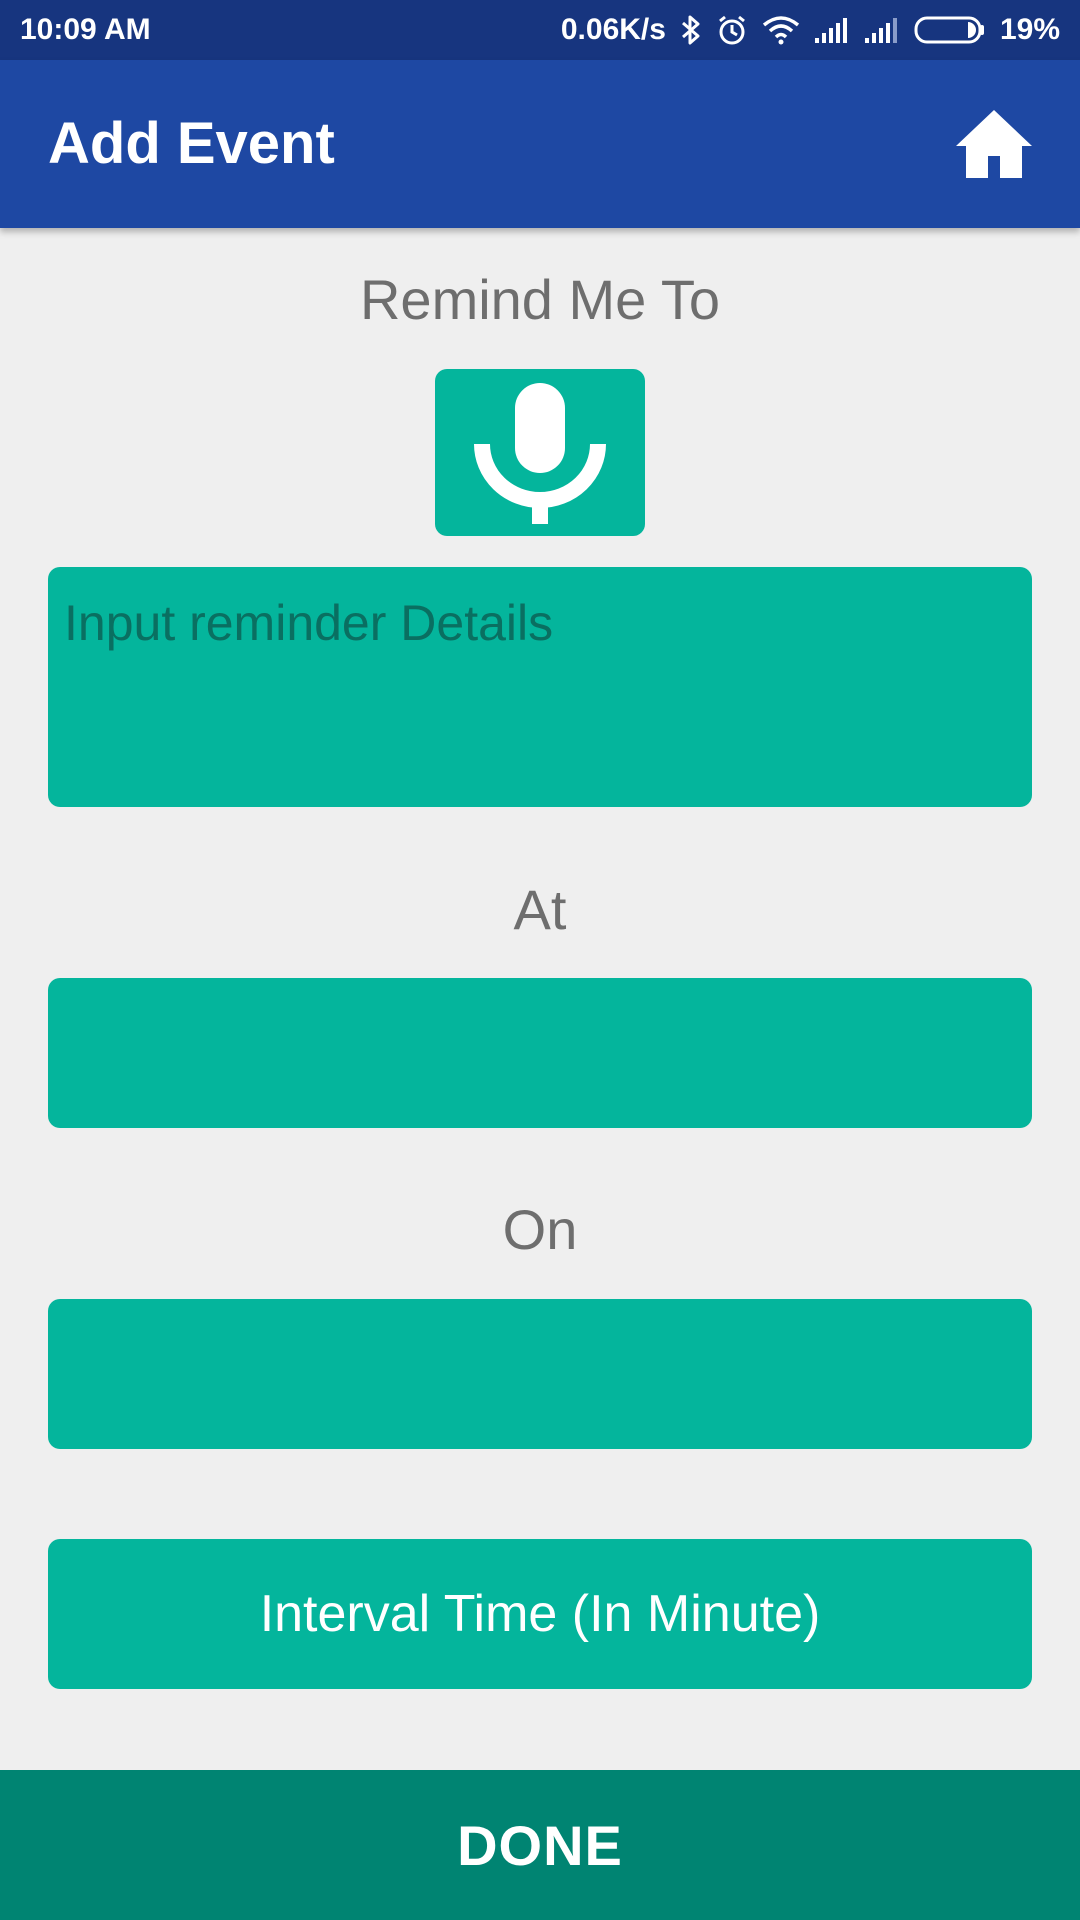 This screenshot has height=1920, width=1080. I want to click on battery-icon, so click(950, 30).